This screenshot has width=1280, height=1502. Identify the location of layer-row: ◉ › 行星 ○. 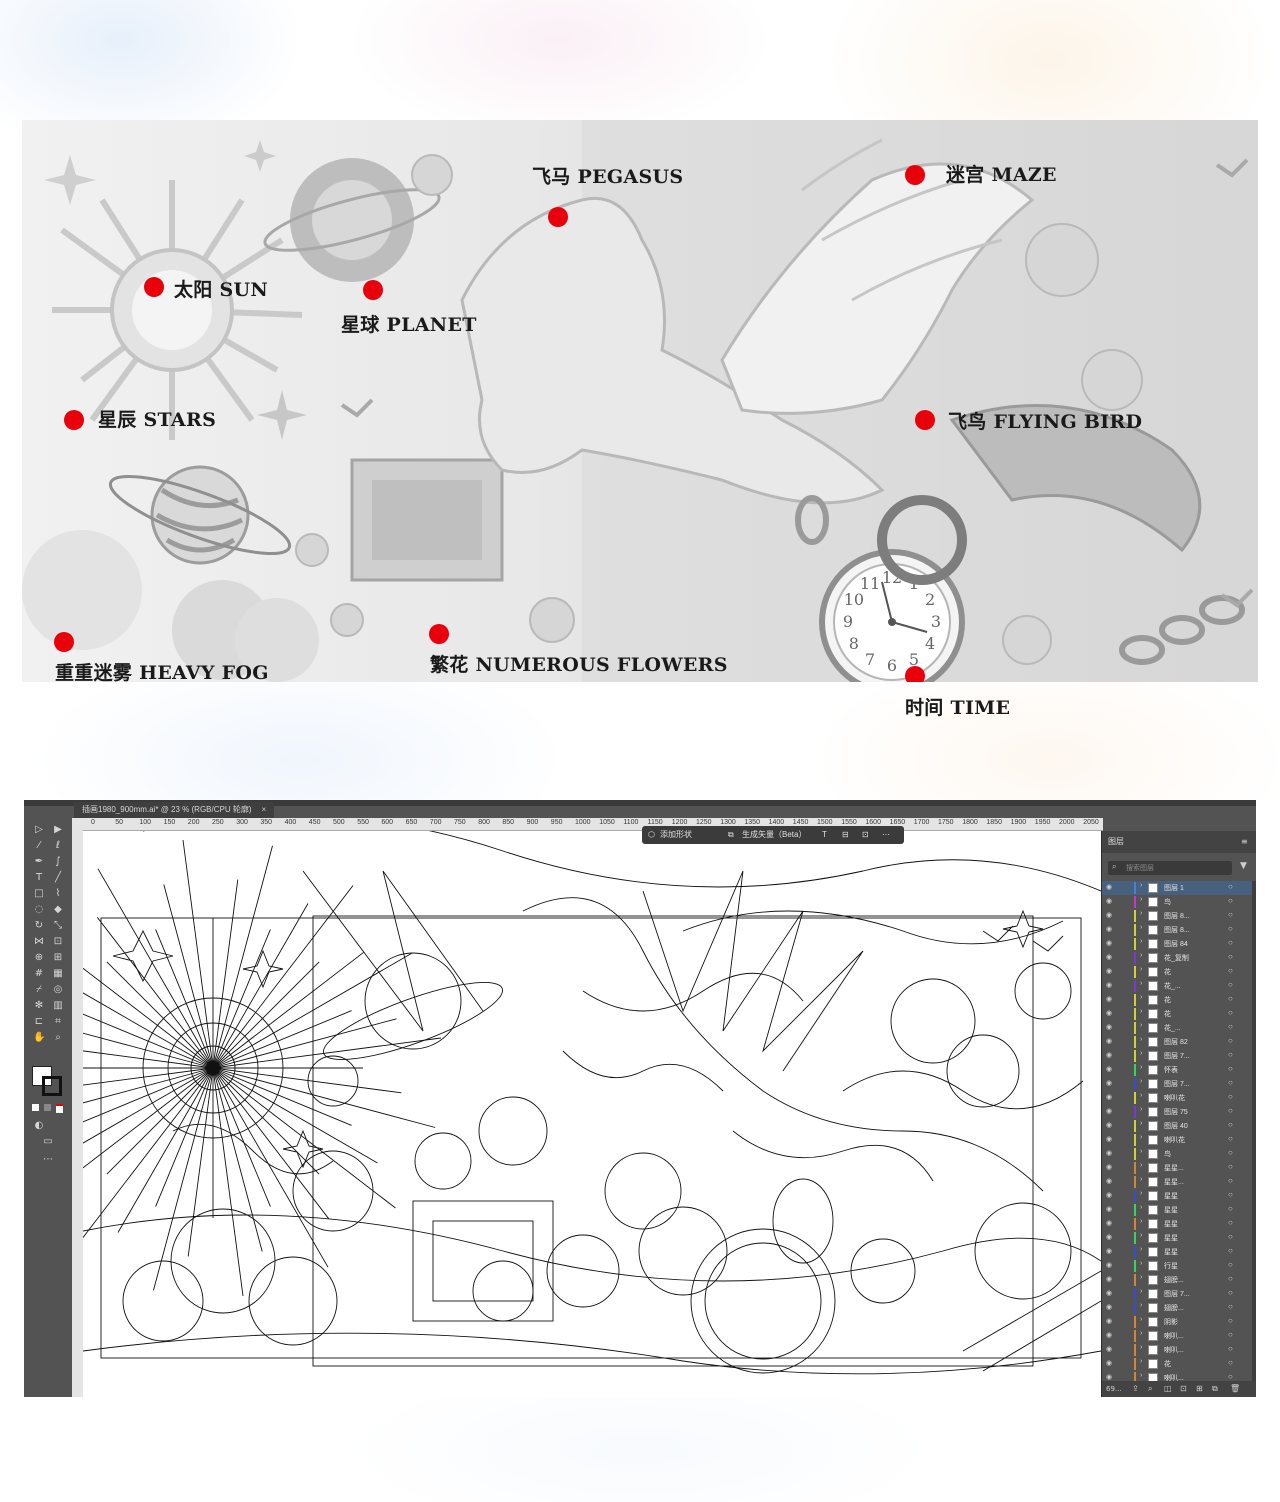
(1177, 1266).